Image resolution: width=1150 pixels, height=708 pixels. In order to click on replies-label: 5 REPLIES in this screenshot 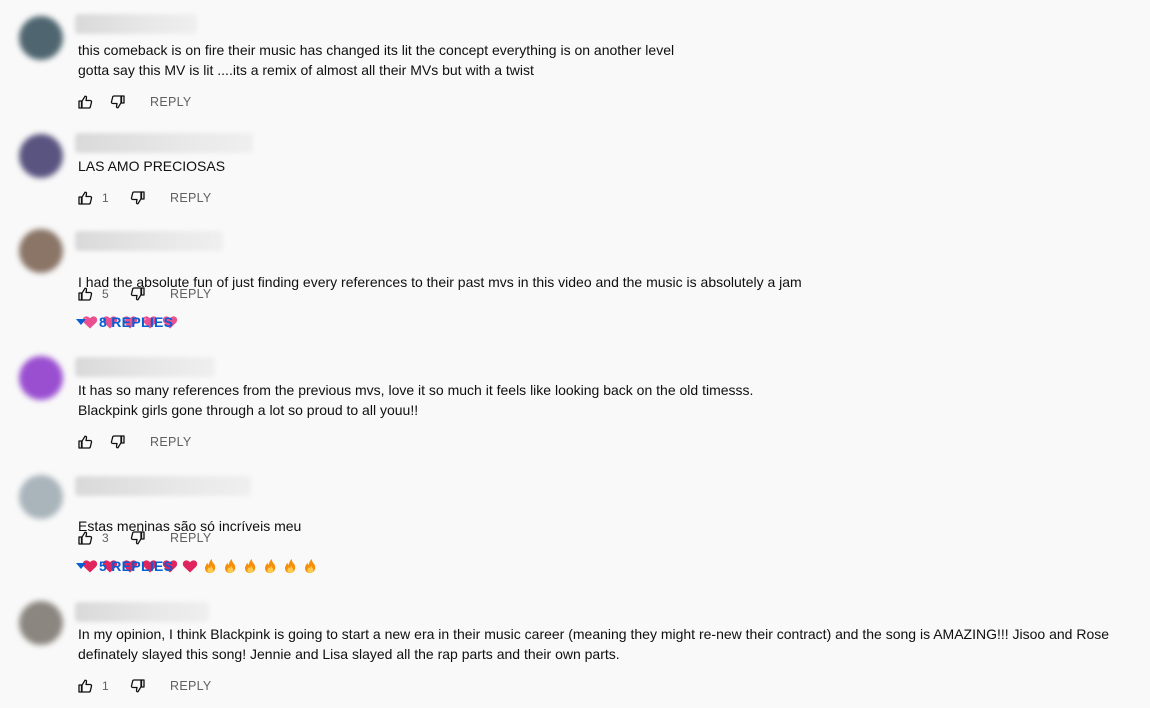, I will do `click(136, 566)`.